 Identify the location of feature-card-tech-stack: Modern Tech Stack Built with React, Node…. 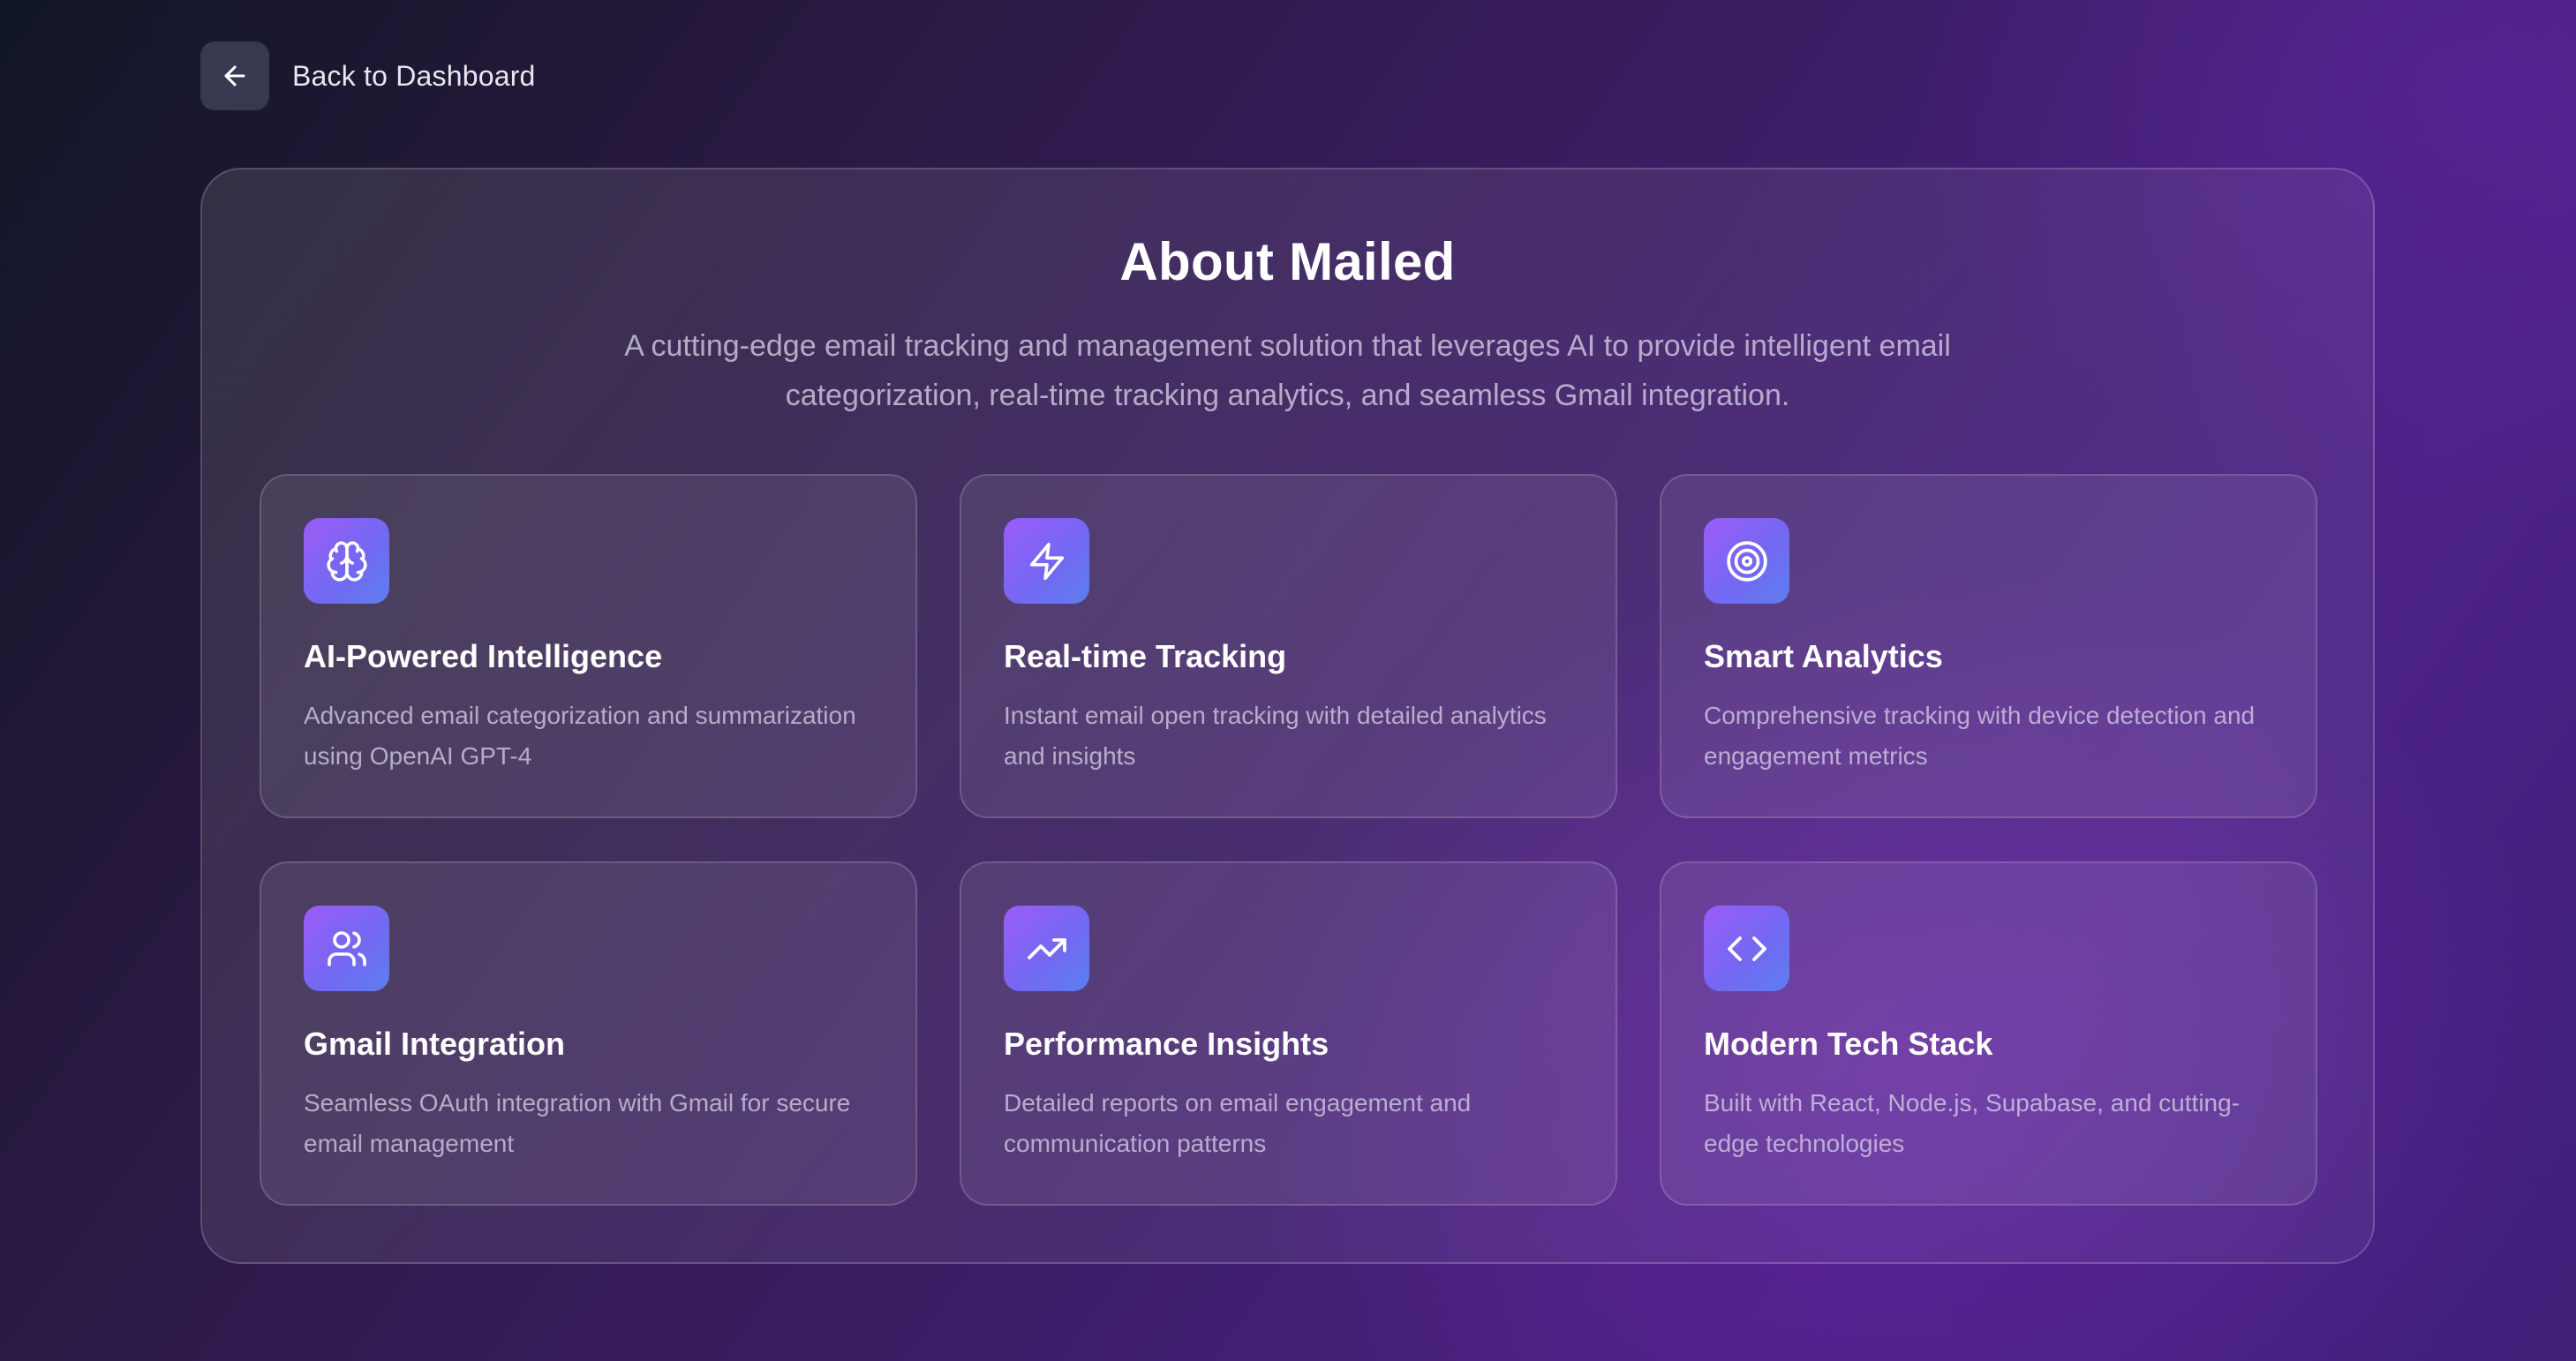
(1989, 1033).